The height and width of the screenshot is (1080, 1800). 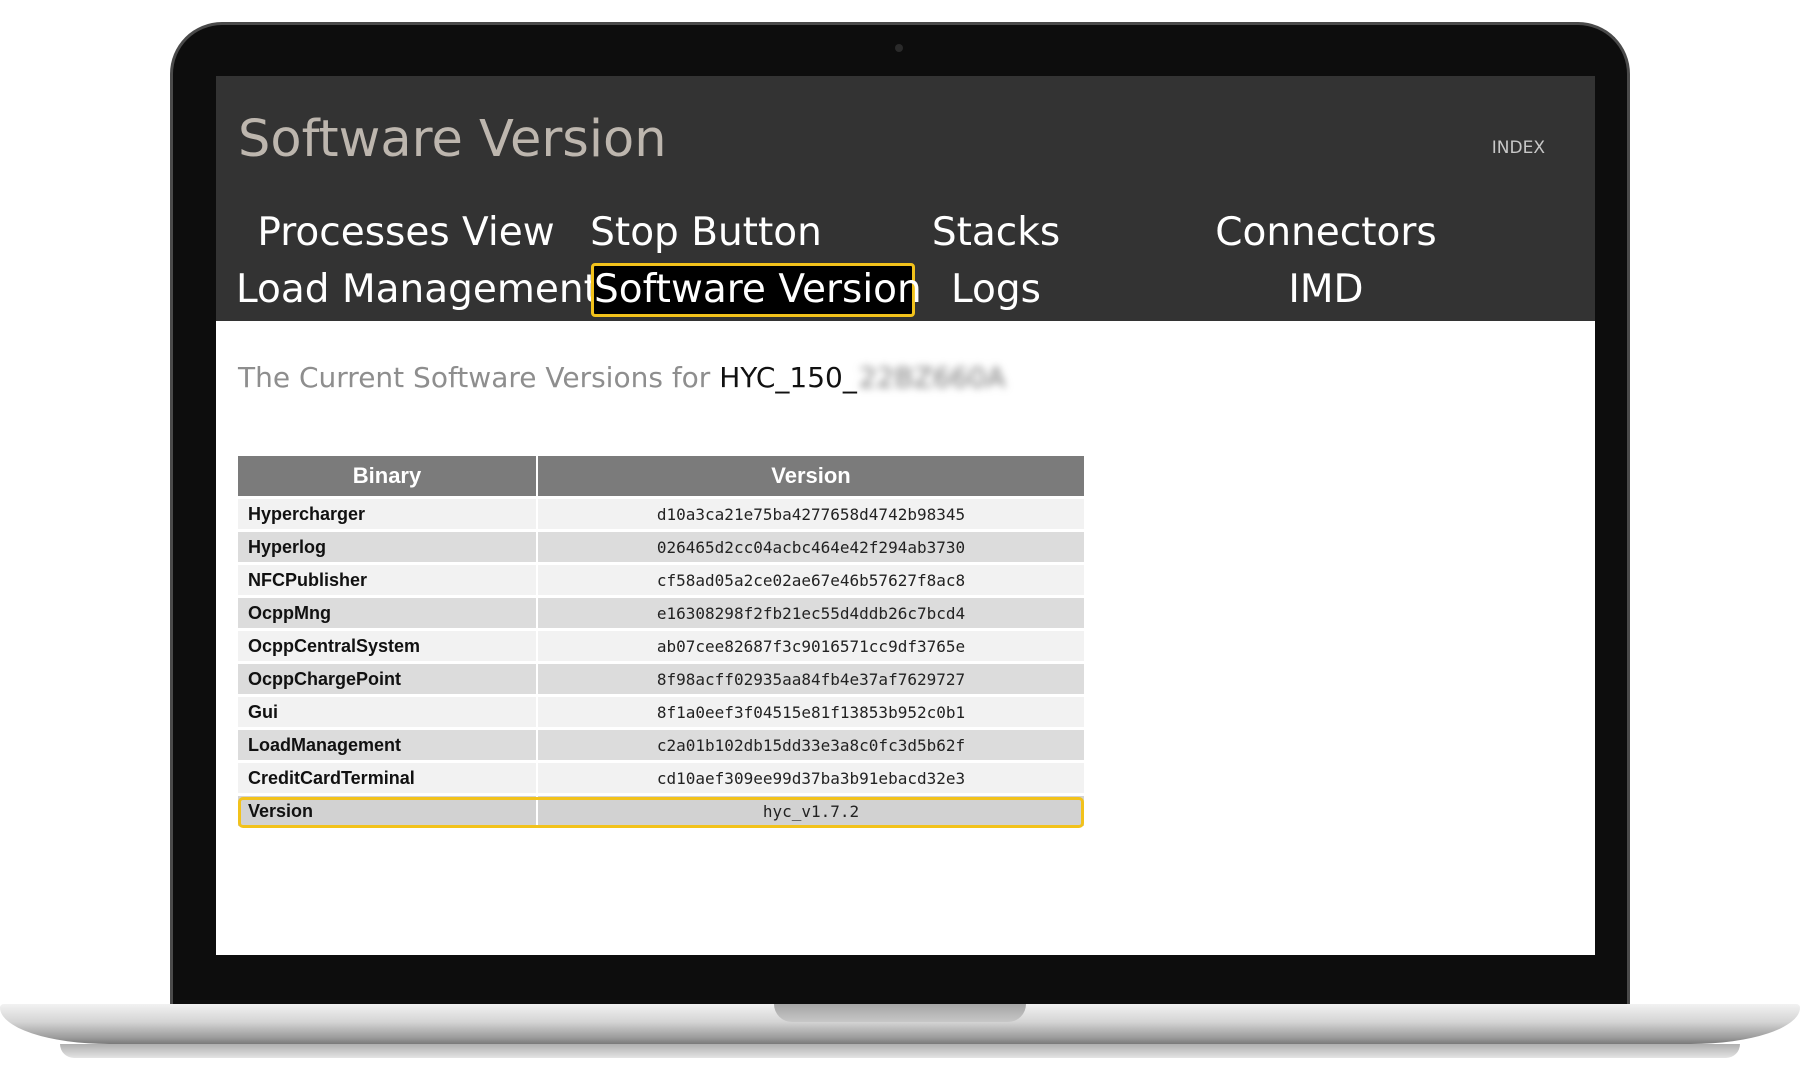 What do you see at coordinates (788, 377) in the screenshot?
I see `host-name: HYC_150_` at bounding box center [788, 377].